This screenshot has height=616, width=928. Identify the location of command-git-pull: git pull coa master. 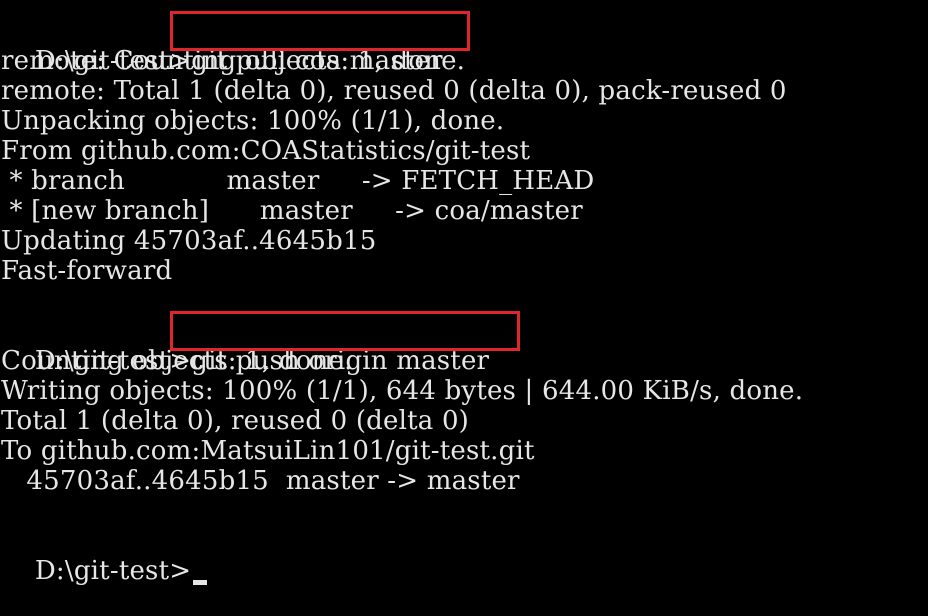
(317, 61).